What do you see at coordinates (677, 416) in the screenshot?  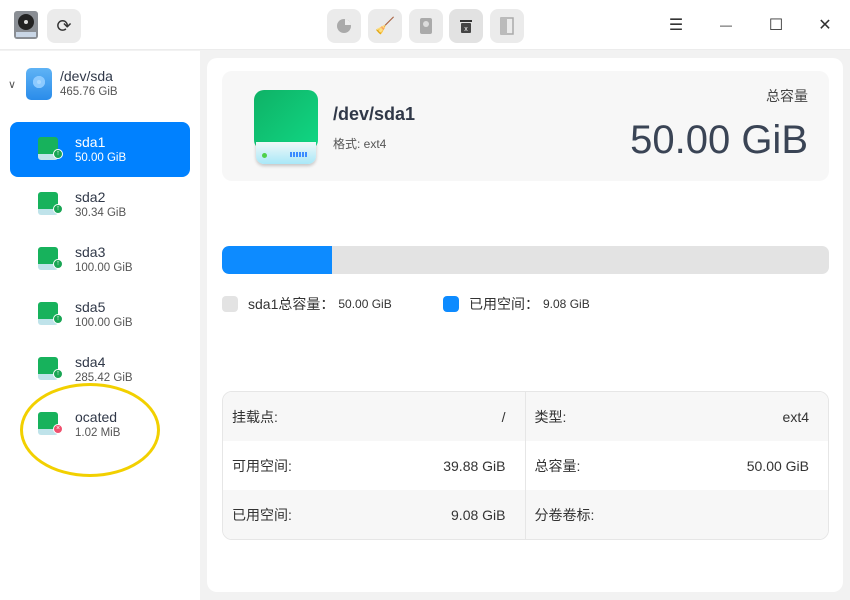 I see `details-cell: 类型: ext4` at bounding box center [677, 416].